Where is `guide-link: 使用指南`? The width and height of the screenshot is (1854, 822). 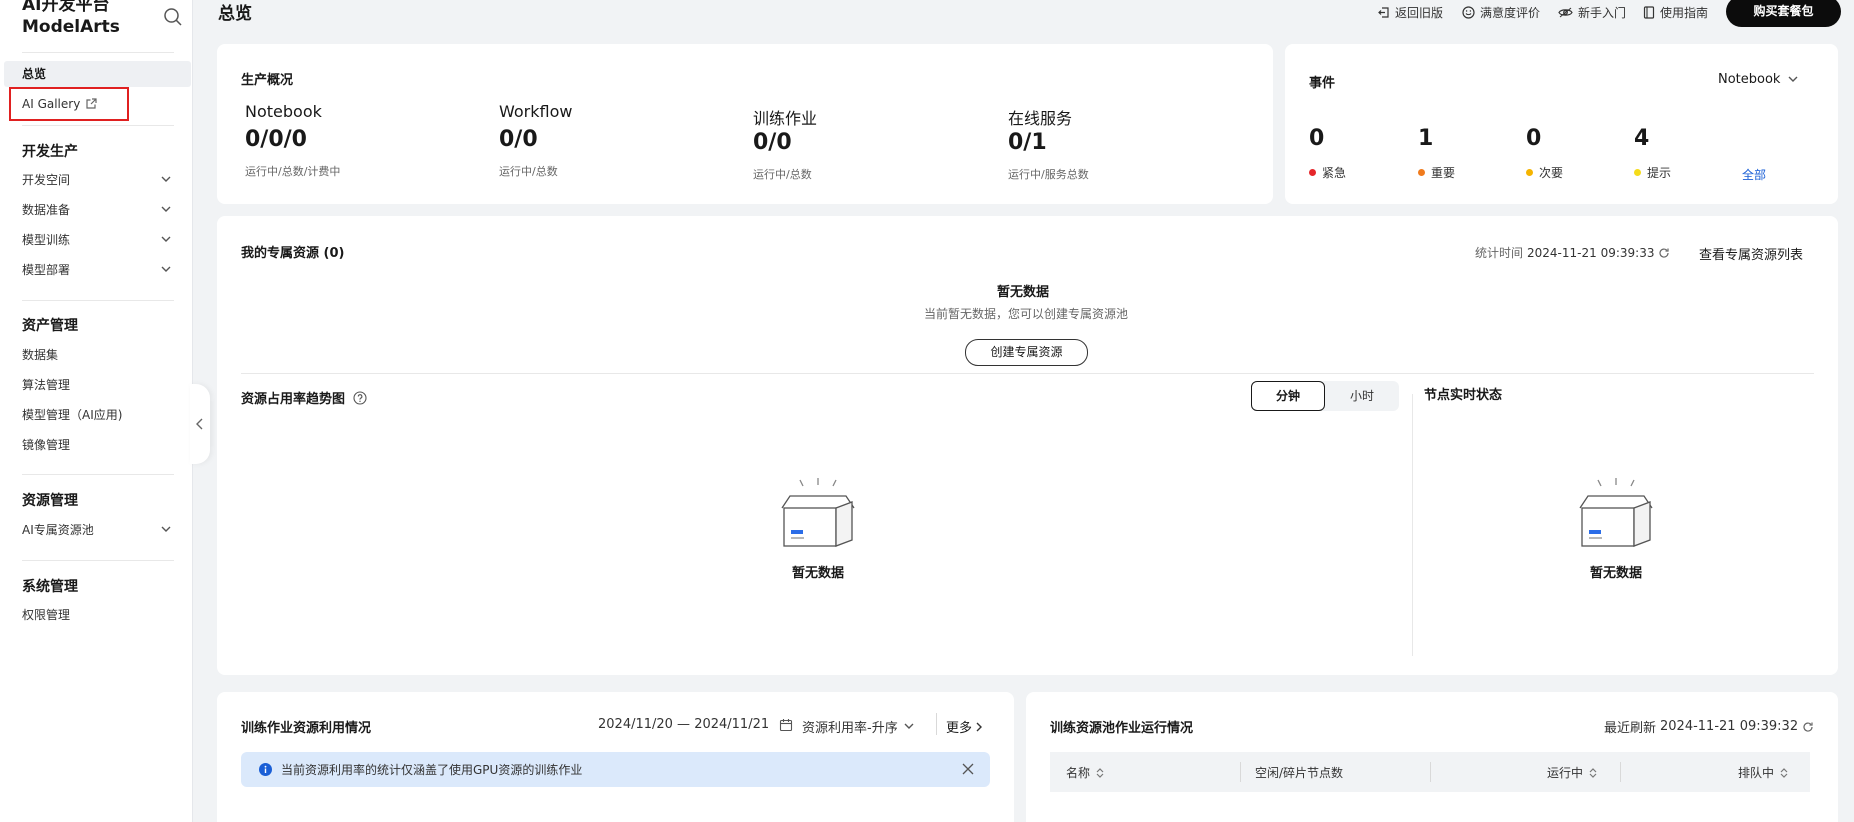 guide-link: 使用指南 is located at coordinates (1675, 12).